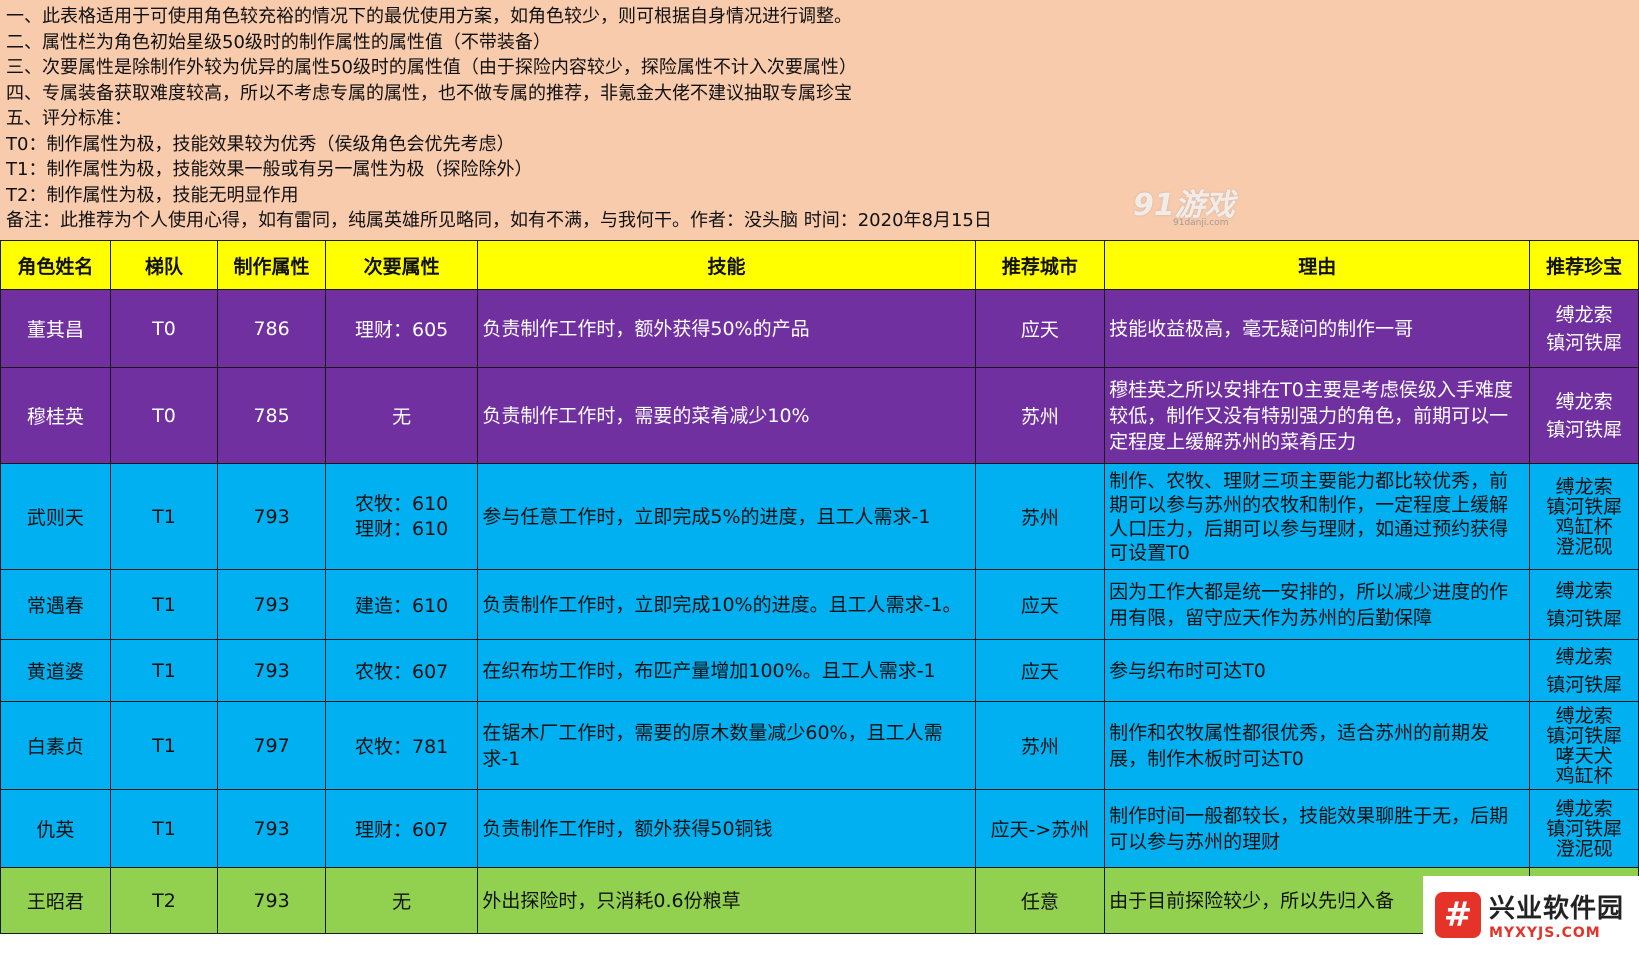  Describe the element at coordinates (271, 328) in the screenshot. I see `cell-craft: 786` at that location.